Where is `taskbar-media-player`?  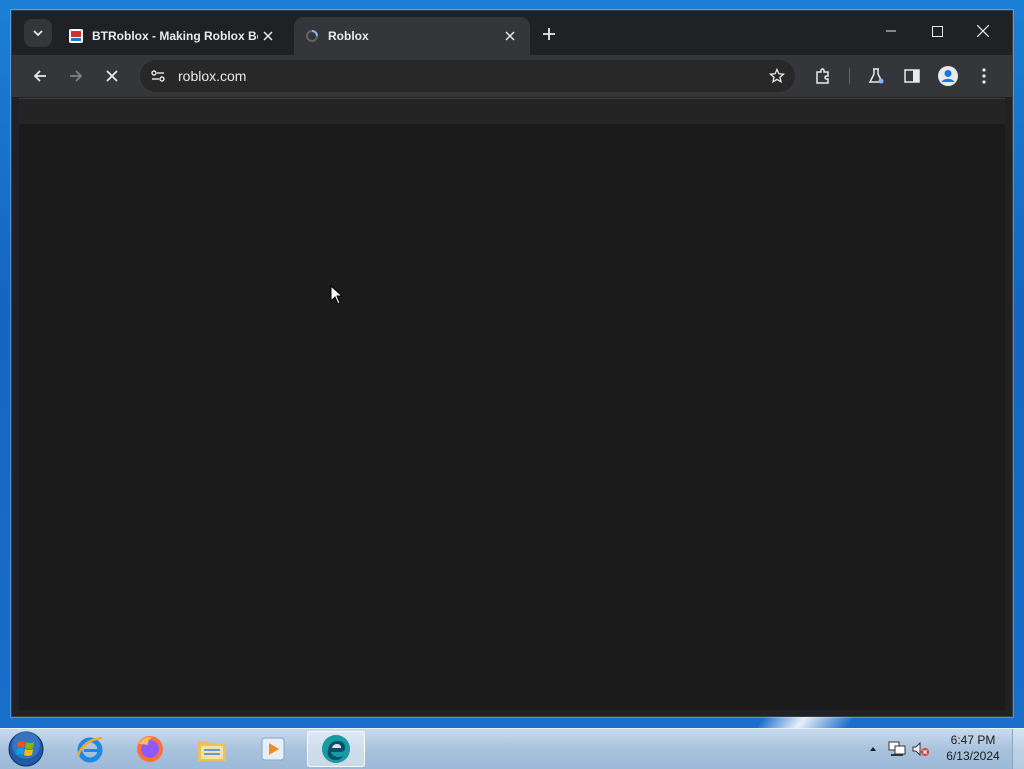
taskbar-media-player is located at coordinates (273, 749).